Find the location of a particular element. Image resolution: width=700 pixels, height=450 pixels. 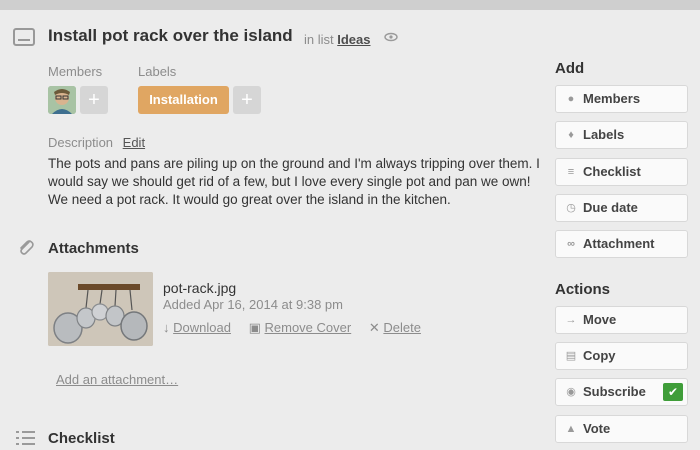

add-label-button: + is located at coordinates (247, 100).